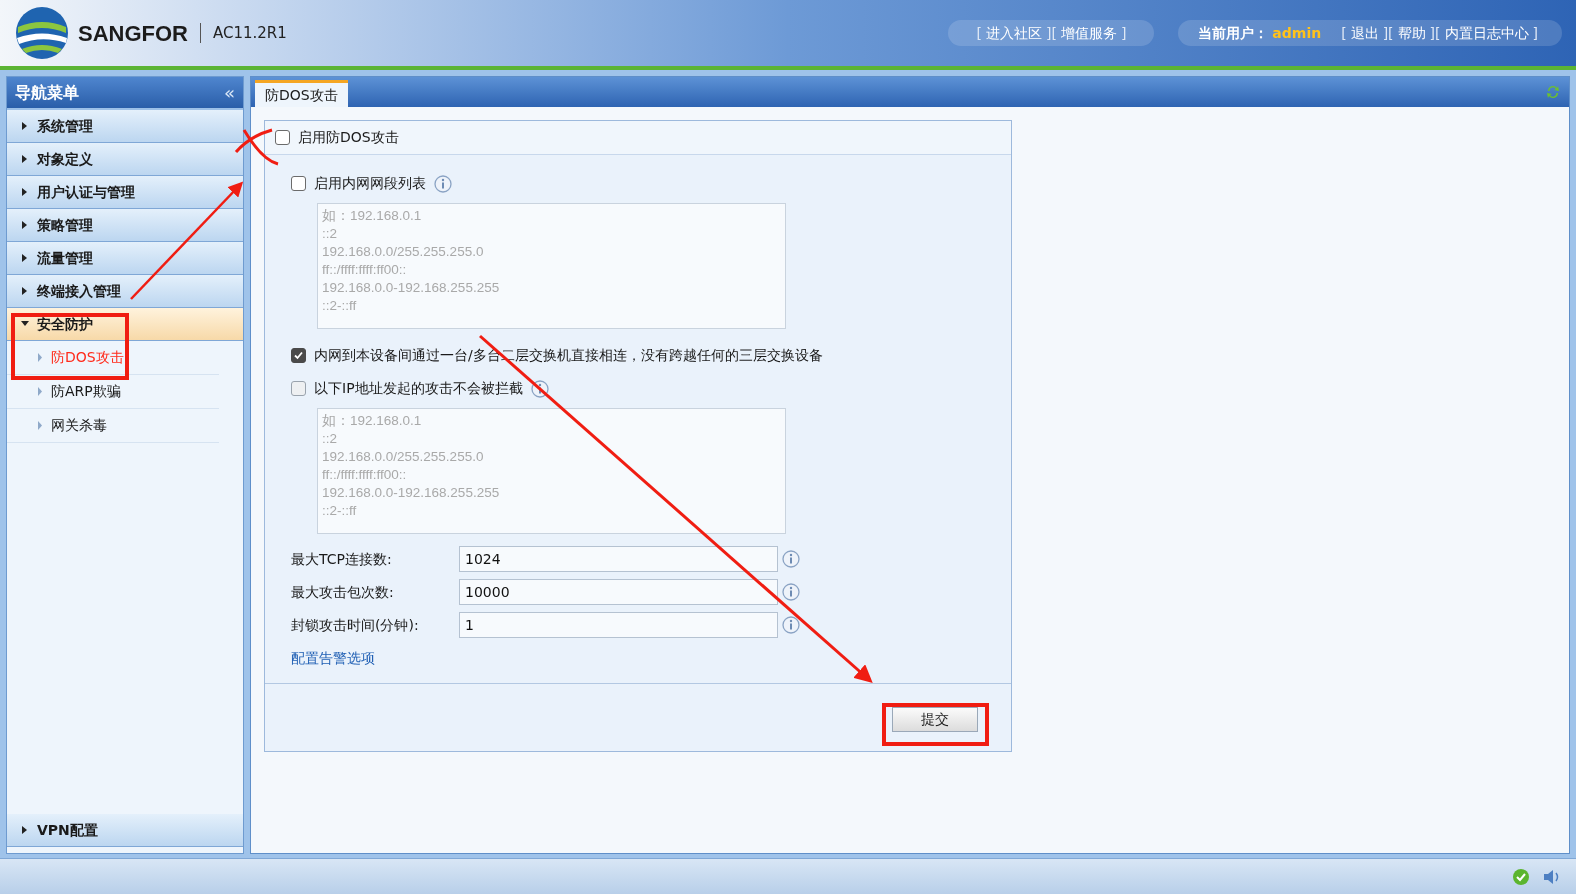 This screenshot has height=894, width=1576. What do you see at coordinates (343, 592) in the screenshot?
I see `field-label: 最大攻击包次数:` at bounding box center [343, 592].